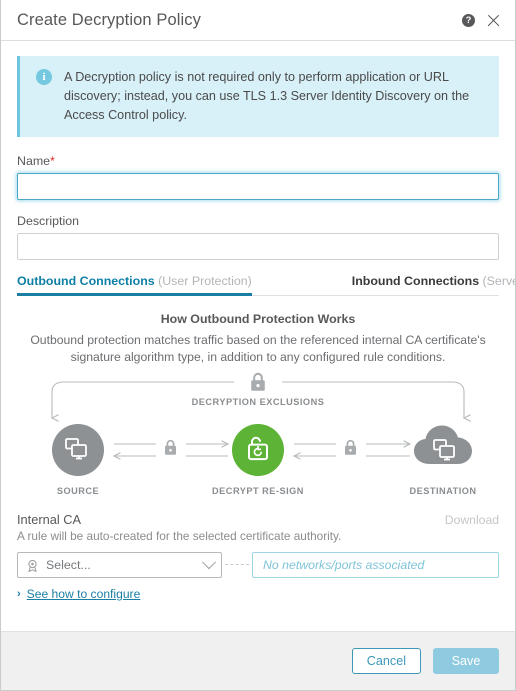  Describe the element at coordinates (498, 281) in the screenshot. I see `tab-inbound-sublabel: (Server Protection)` at that location.